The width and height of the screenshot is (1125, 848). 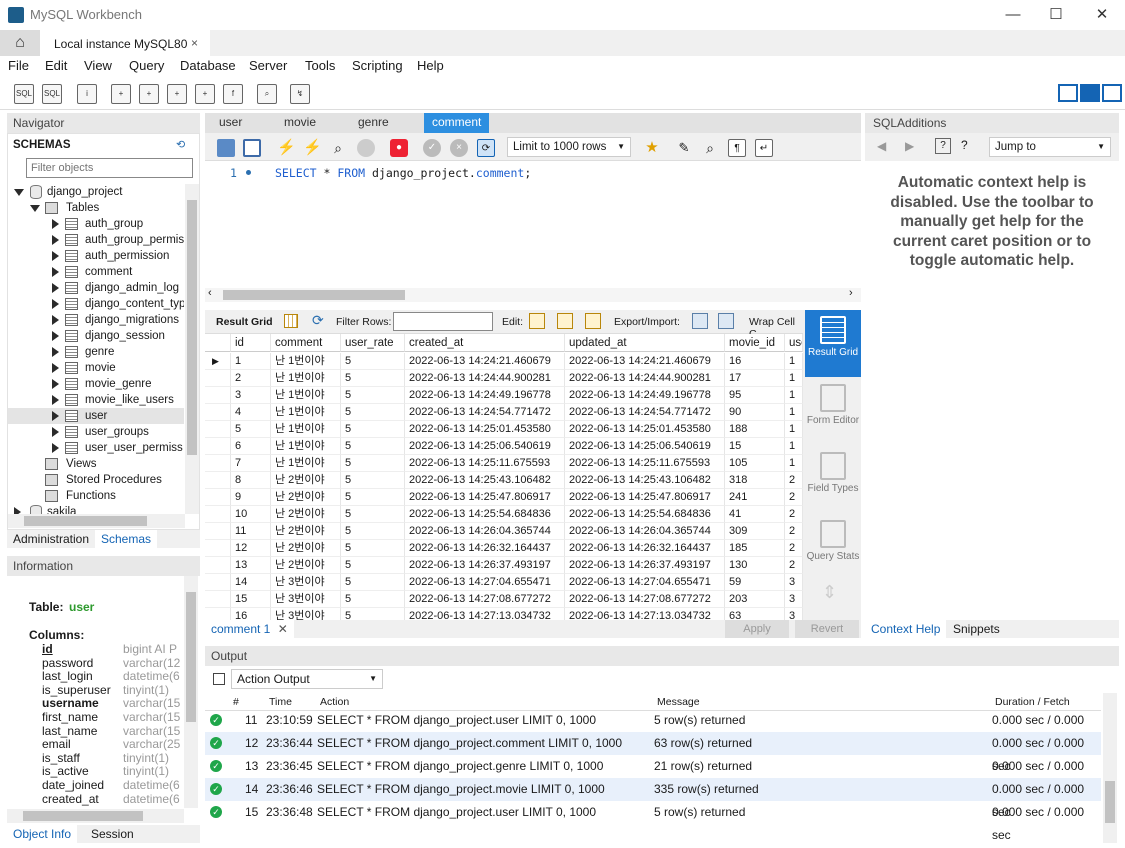 I want to click on grid-cell: 203, so click(x=755, y=599).